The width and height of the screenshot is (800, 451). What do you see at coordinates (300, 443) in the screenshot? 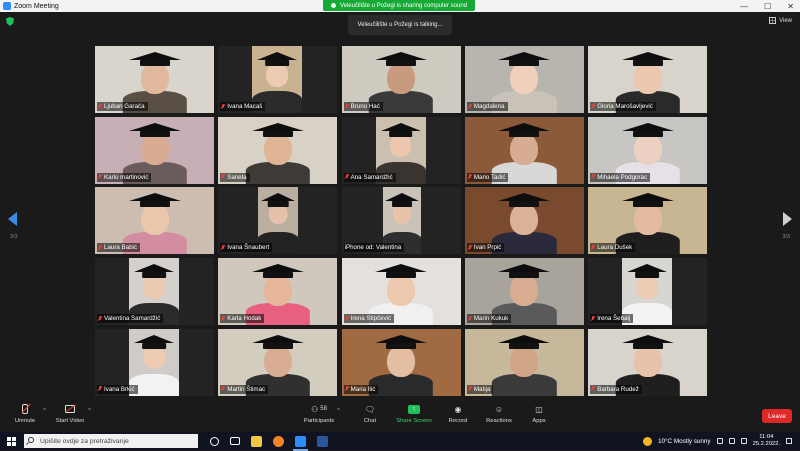
I see `zoom-taskbar-icon` at bounding box center [300, 443].